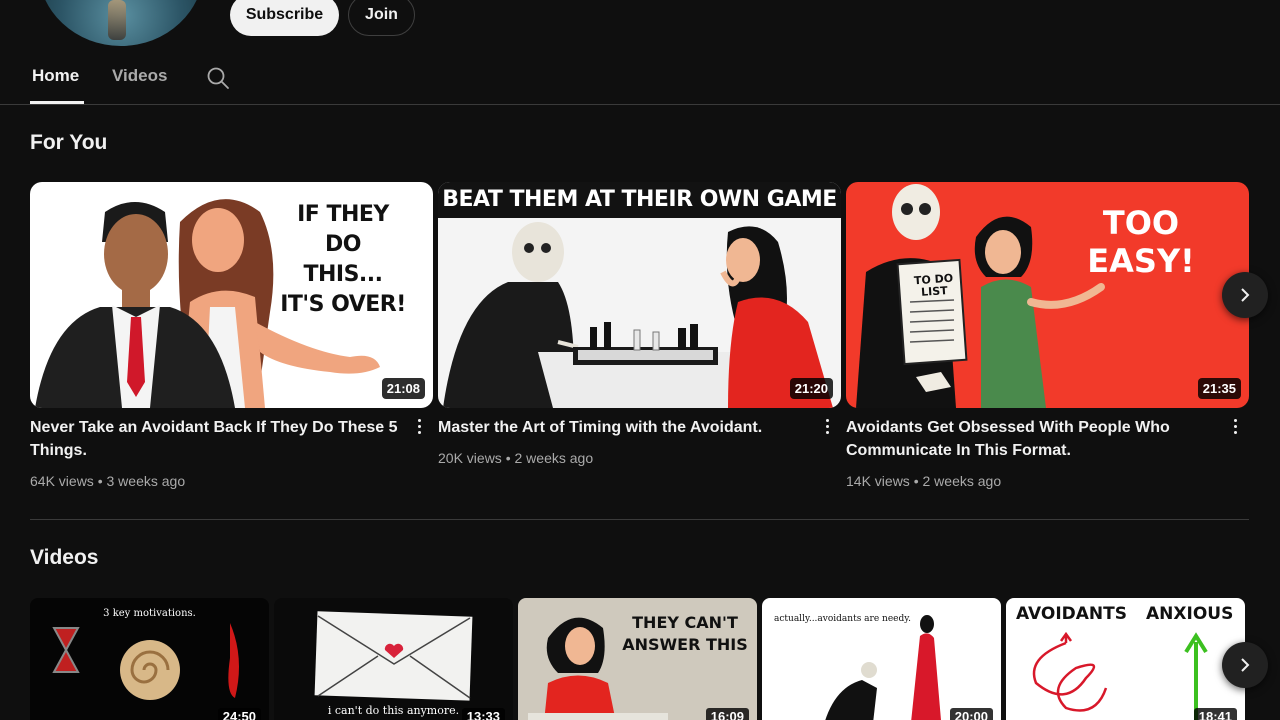  Describe the element at coordinates (639, 199) in the screenshot. I see `thumbnail-text: BEAT THEM AT THEIR OWN GAME` at that location.